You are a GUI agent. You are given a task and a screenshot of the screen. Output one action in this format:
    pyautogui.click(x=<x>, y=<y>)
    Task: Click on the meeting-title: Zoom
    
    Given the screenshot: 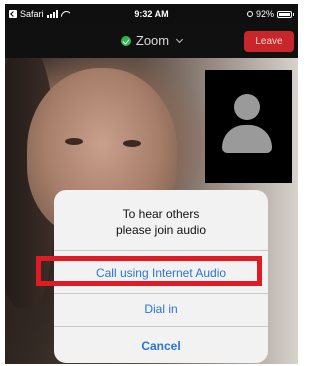 What is the action you would take?
    pyautogui.click(x=152, y=40)
    